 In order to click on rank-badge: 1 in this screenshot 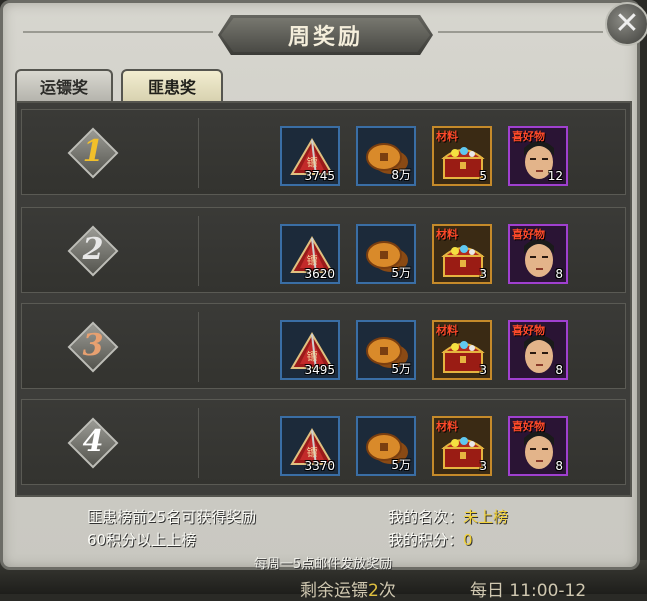, I will do `click(93, 153)`.